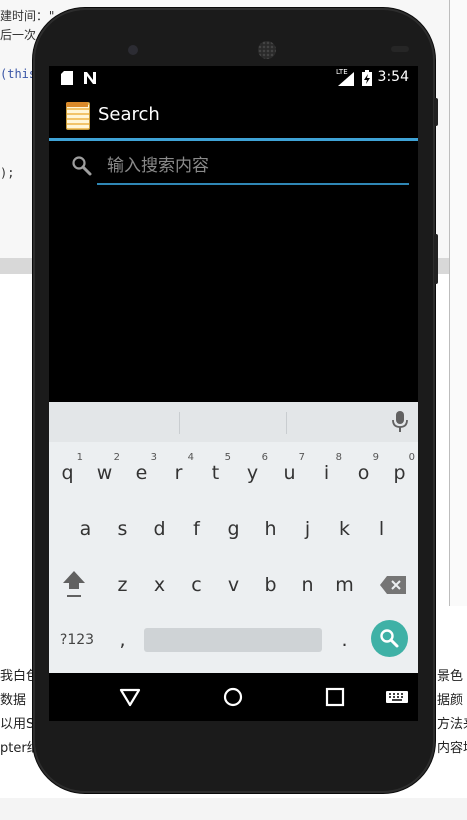  Describe the element at coordinates (346, 79) in the screenshot. I see `signal-icon` at that location.